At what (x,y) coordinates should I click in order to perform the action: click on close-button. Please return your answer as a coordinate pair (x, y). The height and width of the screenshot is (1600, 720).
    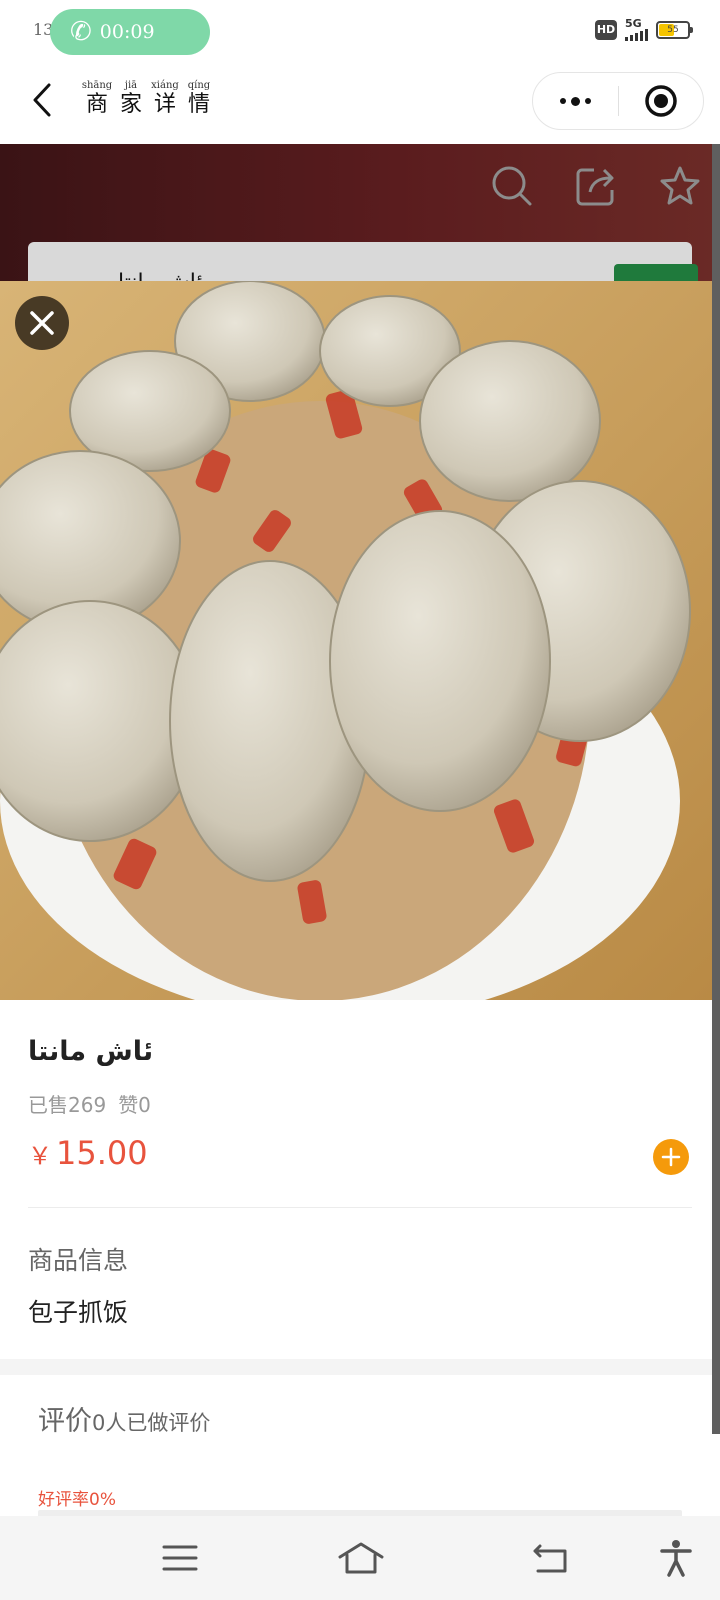
    Looking at the image, I should click on (42, 323).